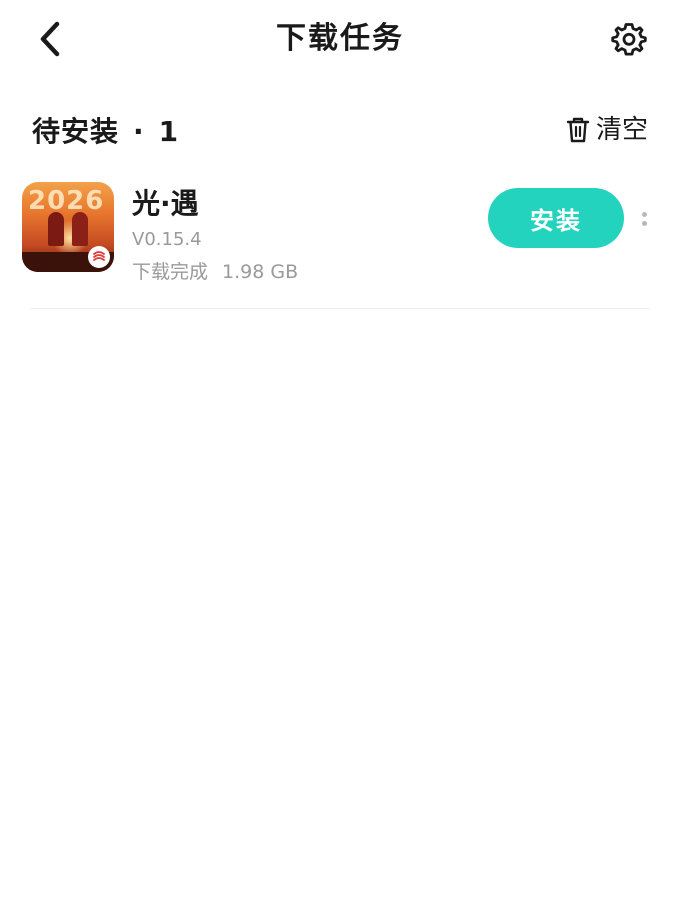 Image resolution: width=680 pixels, height=906 pixels. What do you see at coordinates (644, 219) in the screenshot?
I see `more-options-button` at bounding box center [644, 219].